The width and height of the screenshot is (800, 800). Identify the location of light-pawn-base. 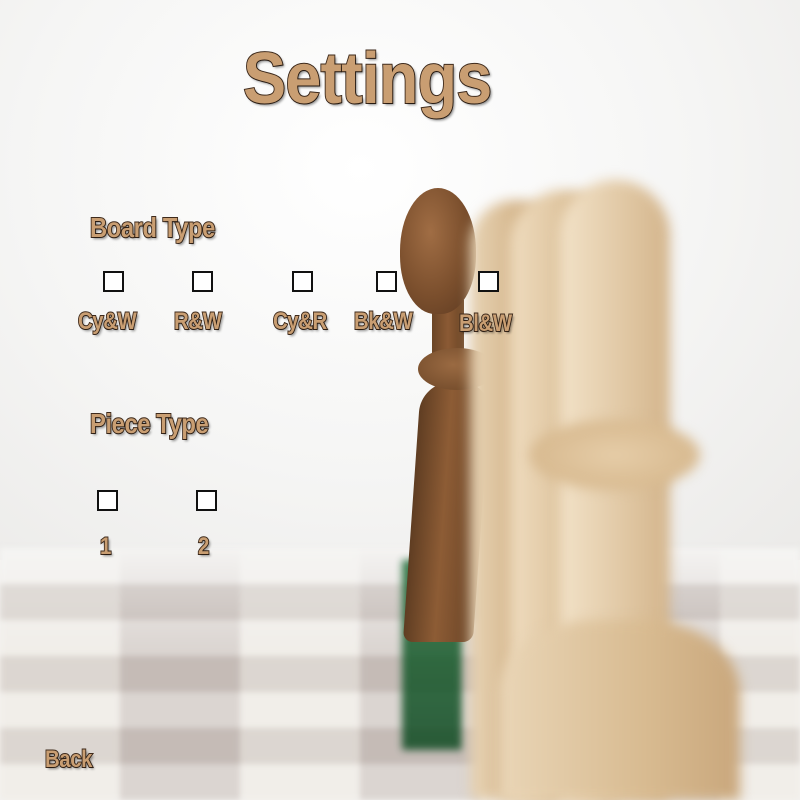
(620, 710).